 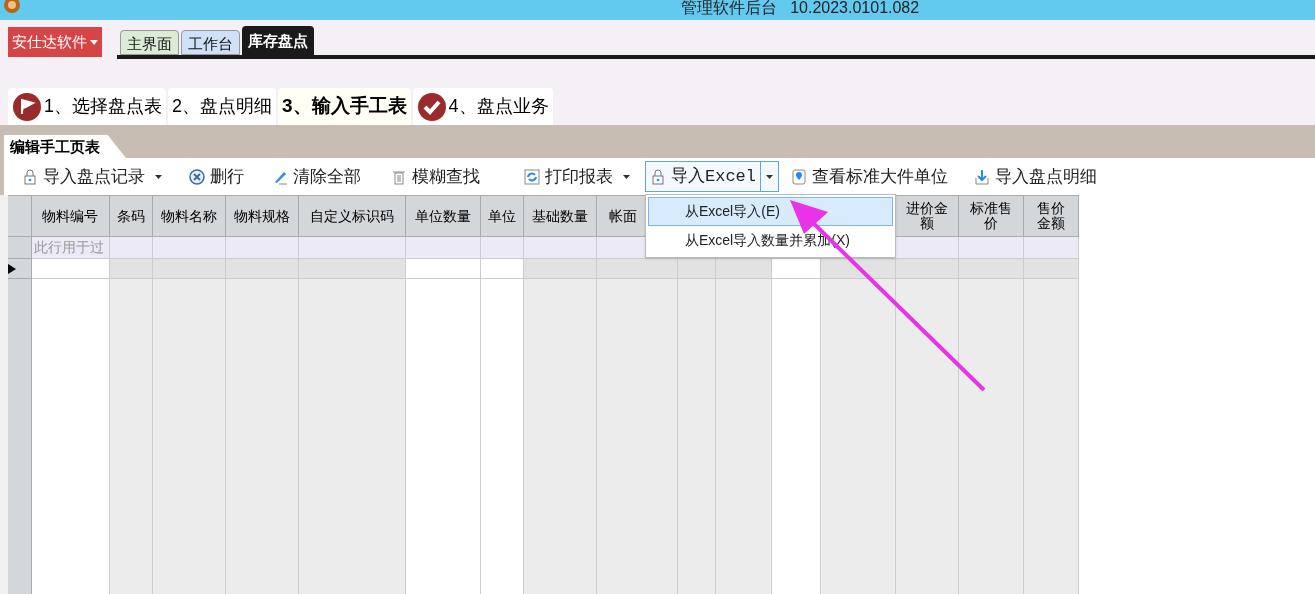 I want to click on column-header: 单位, so click(x=501, y=216).